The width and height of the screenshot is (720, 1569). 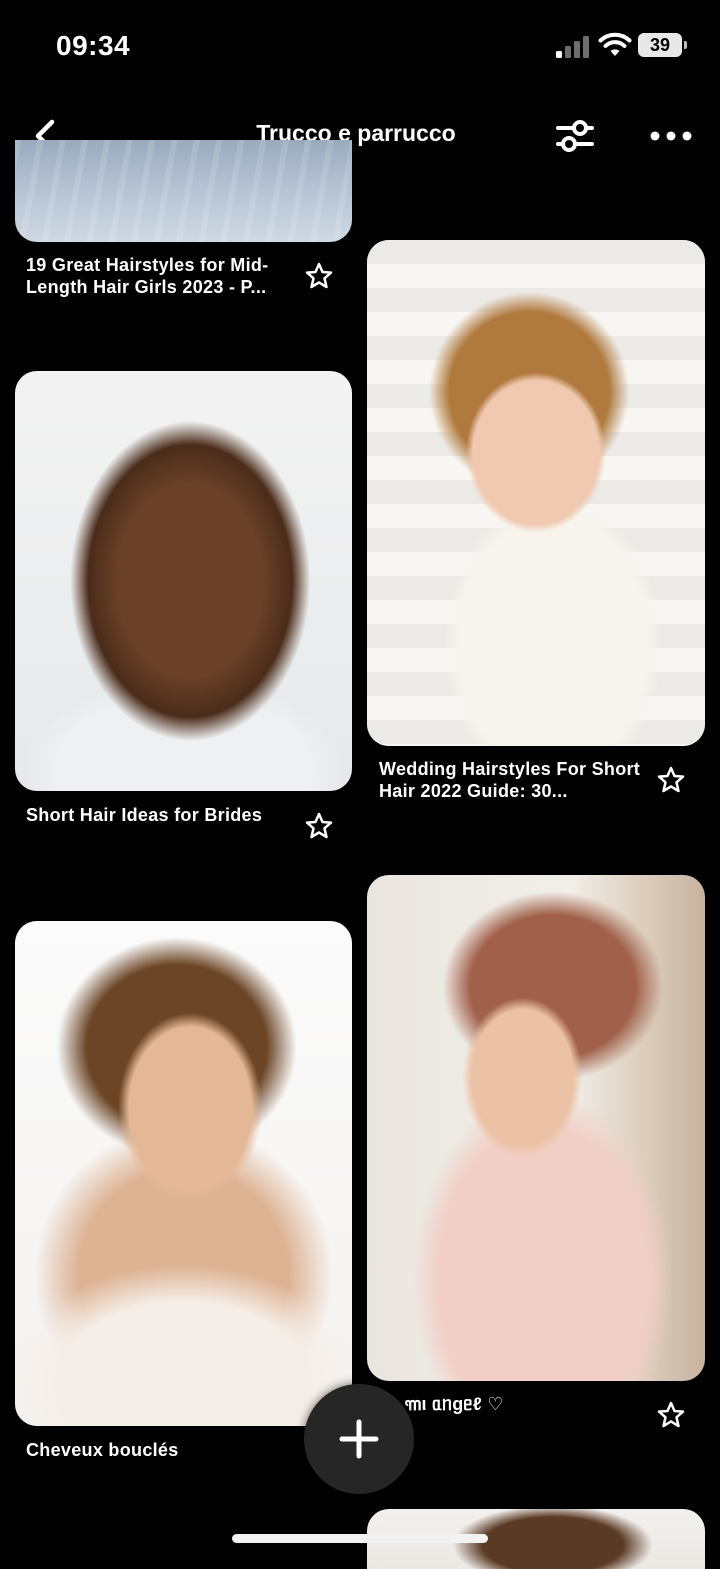 What do you see at coordinates (160, 1450) in the screenshot?
I see `pin-caption: Cheveux bouclés` at bounding box center [160, 1450].